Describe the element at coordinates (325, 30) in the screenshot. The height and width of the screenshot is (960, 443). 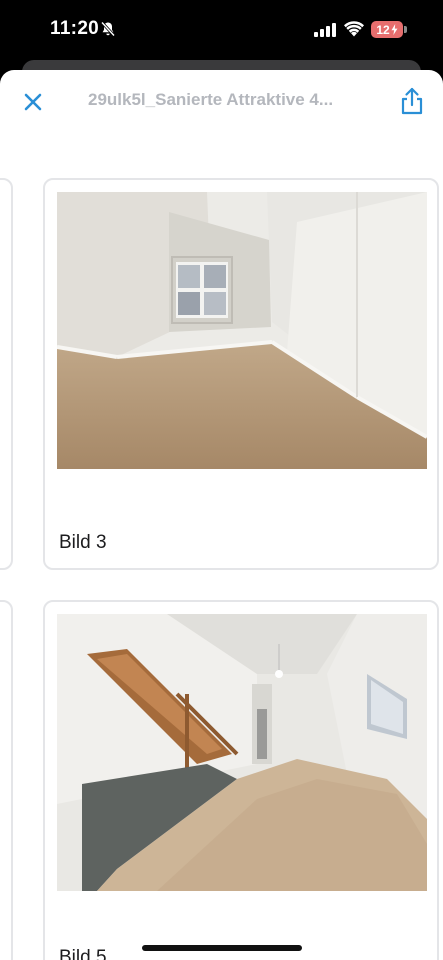
I see `signal-icon` at that location.